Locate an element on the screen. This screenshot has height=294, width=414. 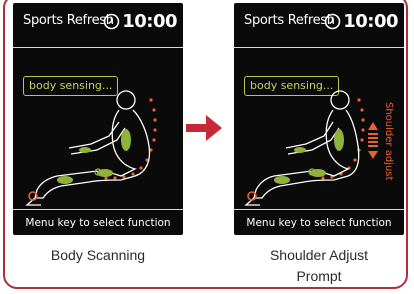
shoulder-adjust-label: Shoulder adjust is located at coordinates (388, 141).